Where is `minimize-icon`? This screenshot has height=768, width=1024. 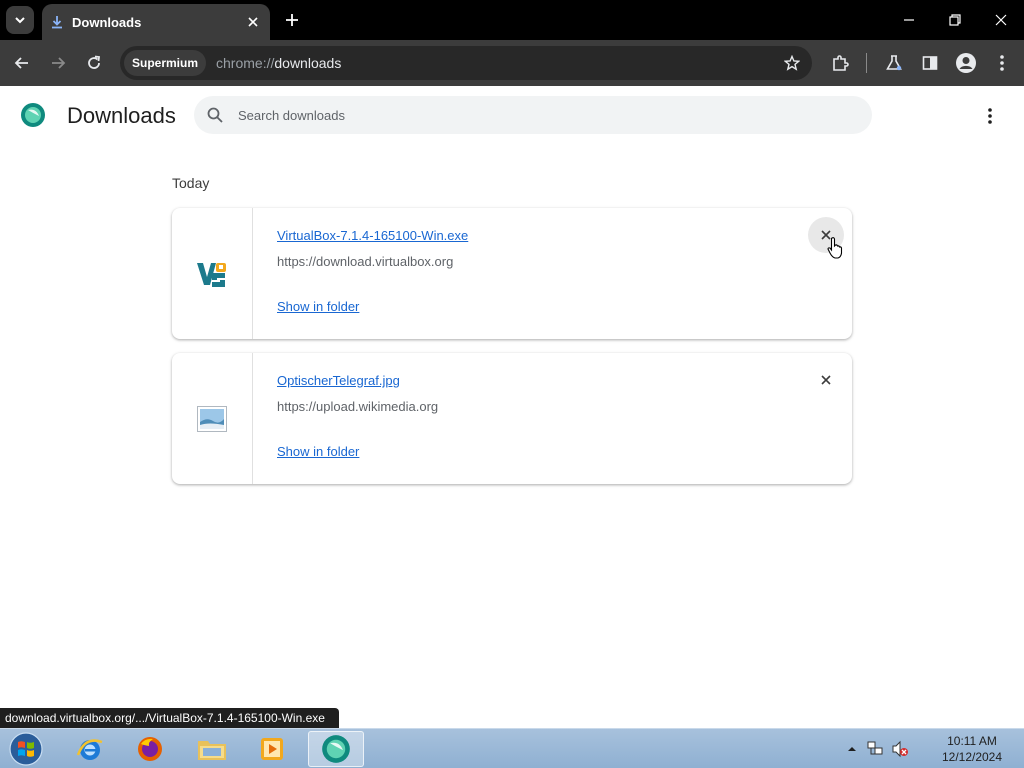
minimize-icon is located at coordinates (909, 20).